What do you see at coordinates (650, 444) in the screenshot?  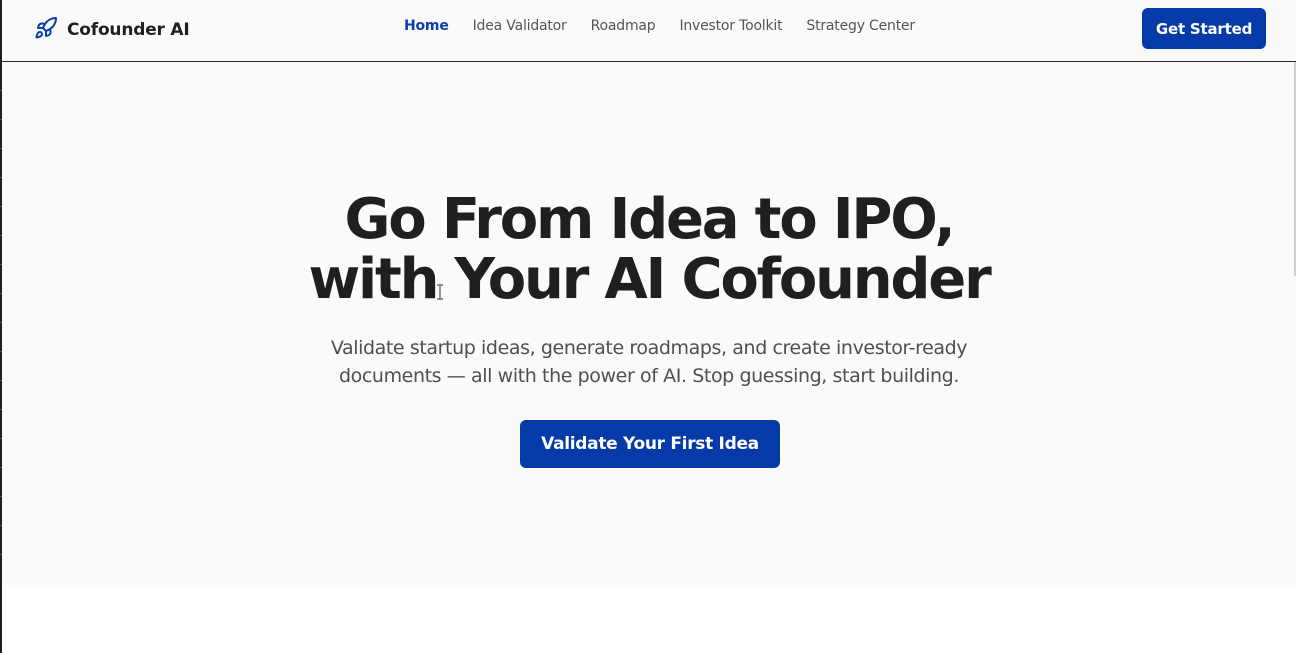 I see `validate-idea-button: Validate Your First Idea` at bounding box center [650, 444].